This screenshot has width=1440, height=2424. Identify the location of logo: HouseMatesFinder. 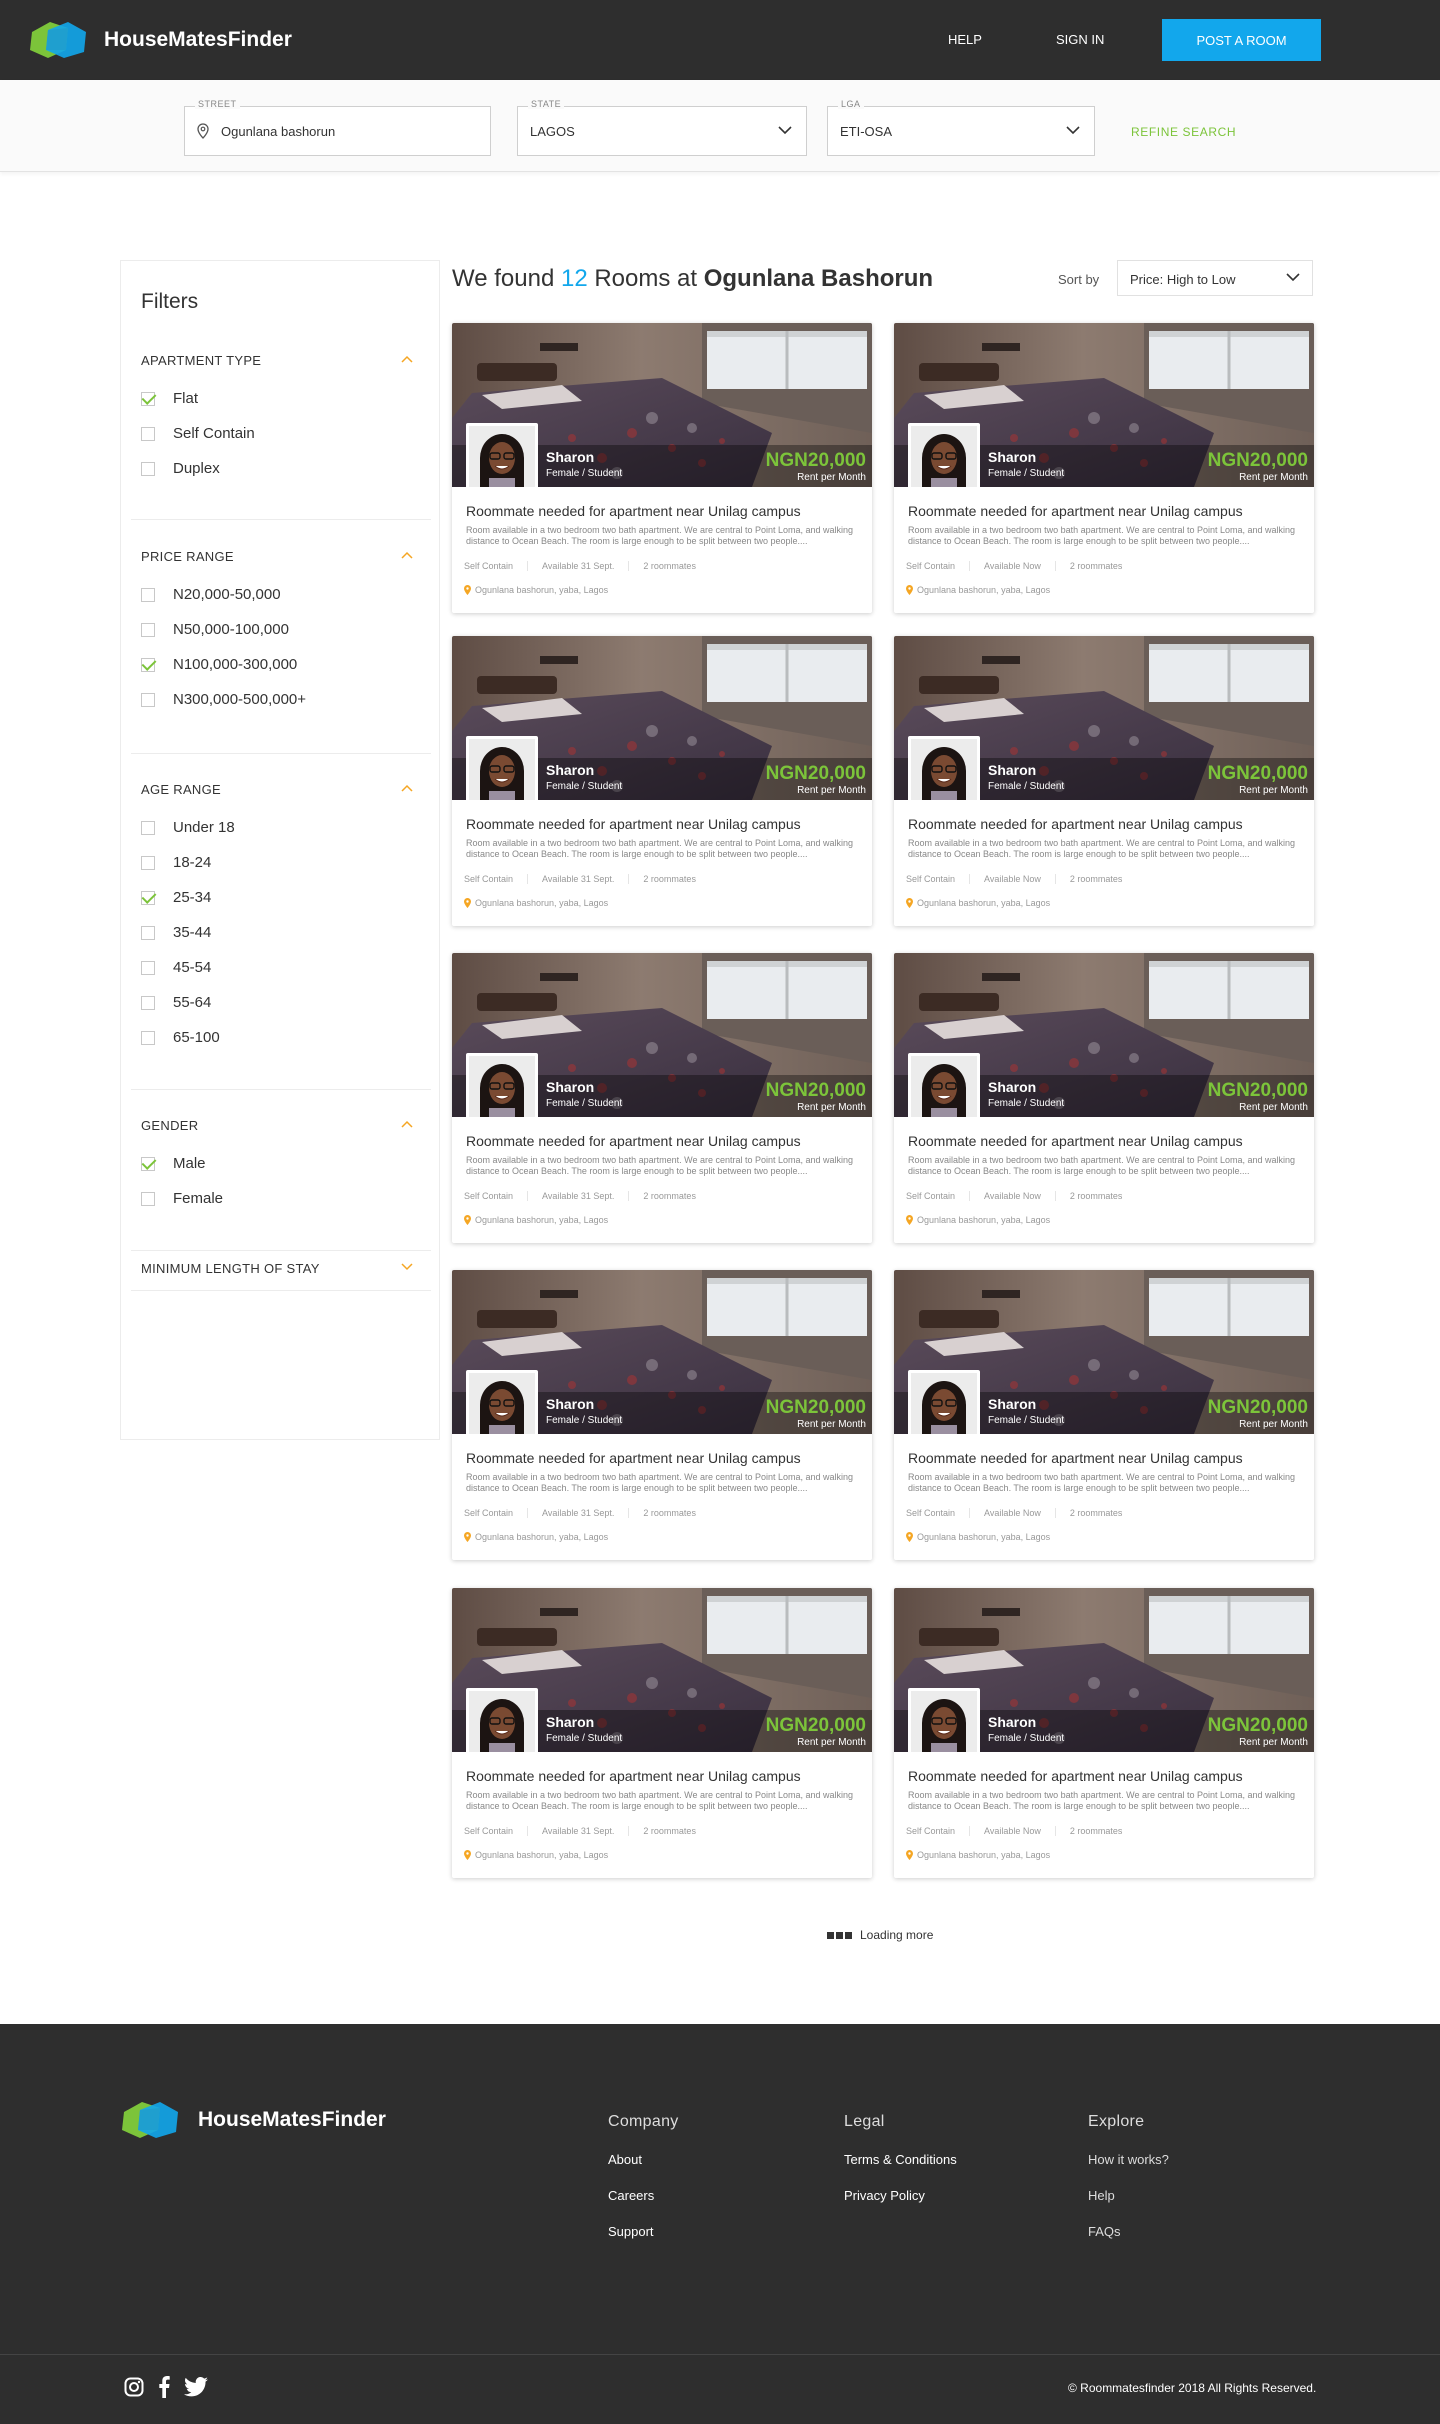
(160, 40).